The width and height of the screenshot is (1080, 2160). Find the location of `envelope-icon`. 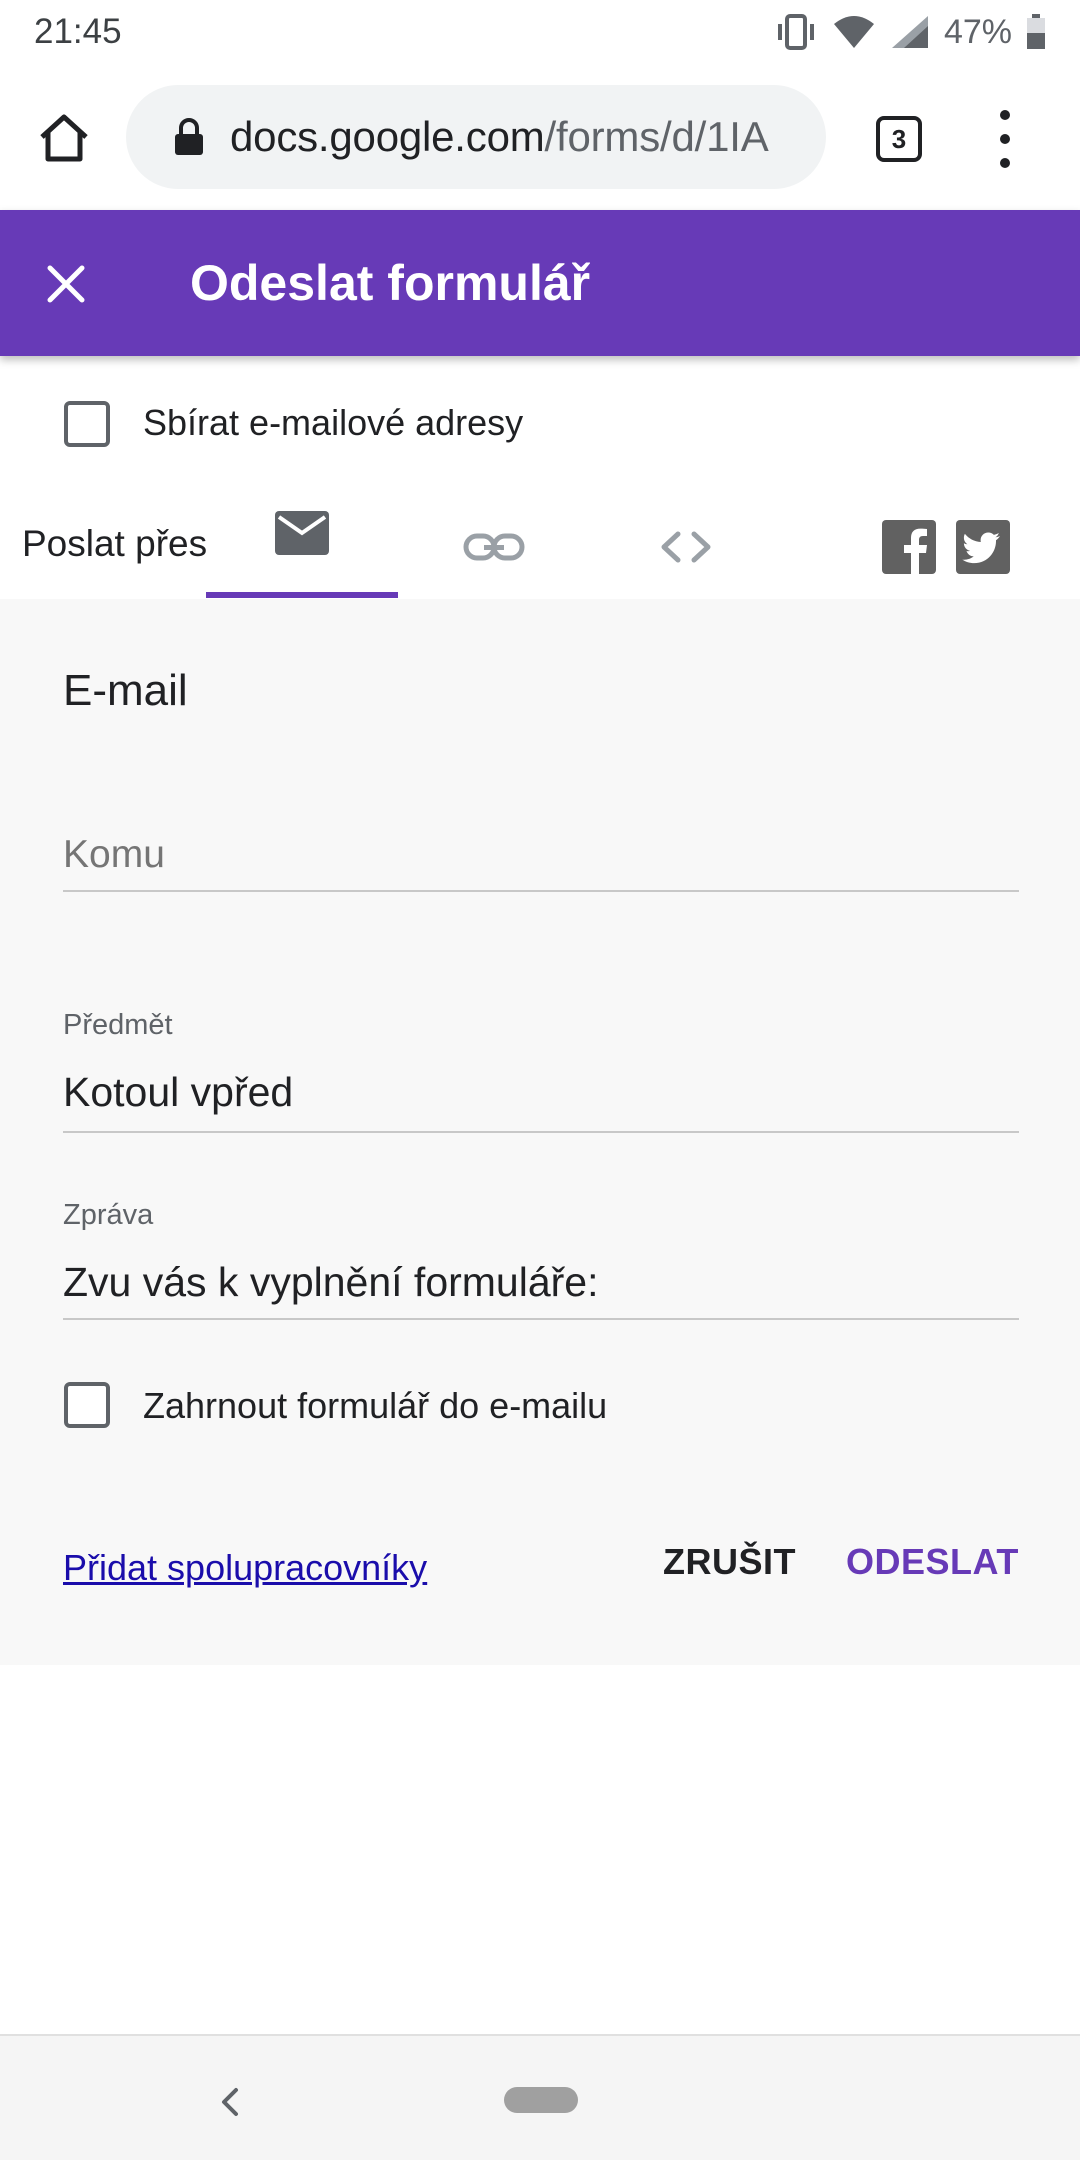

envelope-icon is located at coordinates (302, 533).